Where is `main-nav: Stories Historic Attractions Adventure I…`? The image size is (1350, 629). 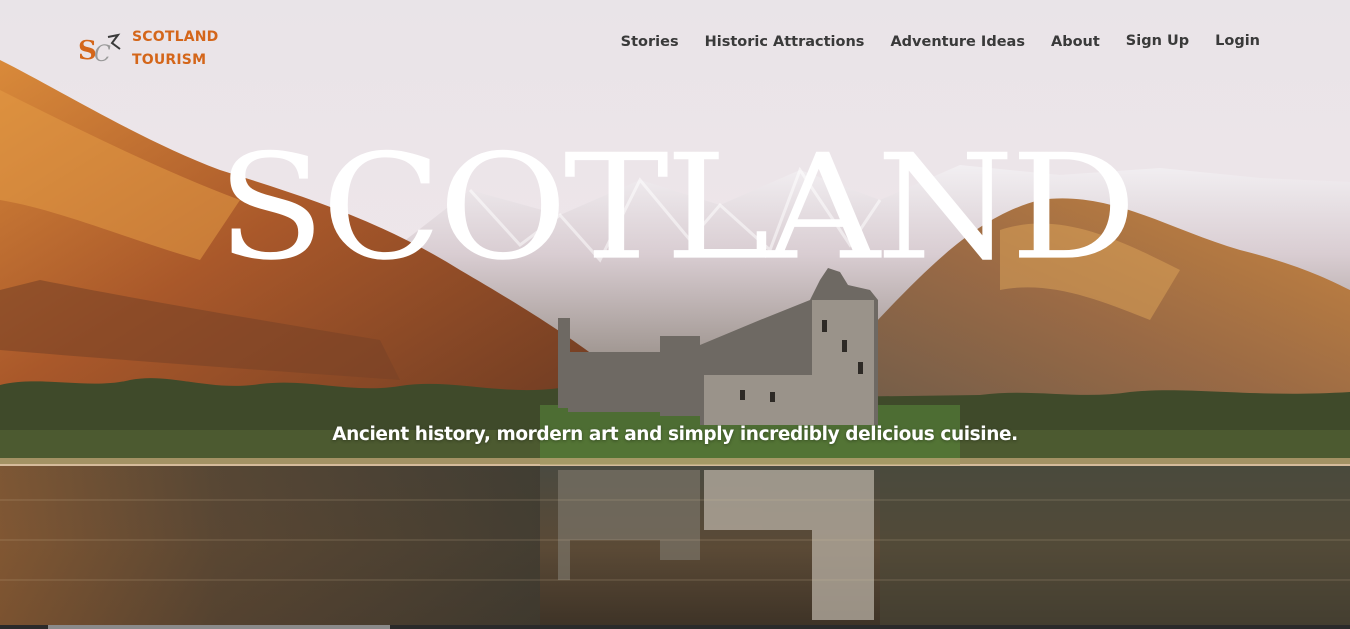 main-nav: Stories Historic Attractions Adventure I… is located at coordinates (940, 41).